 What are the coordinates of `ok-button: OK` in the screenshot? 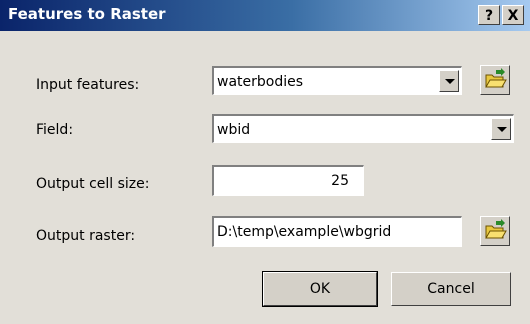 It's located at (320, 289).